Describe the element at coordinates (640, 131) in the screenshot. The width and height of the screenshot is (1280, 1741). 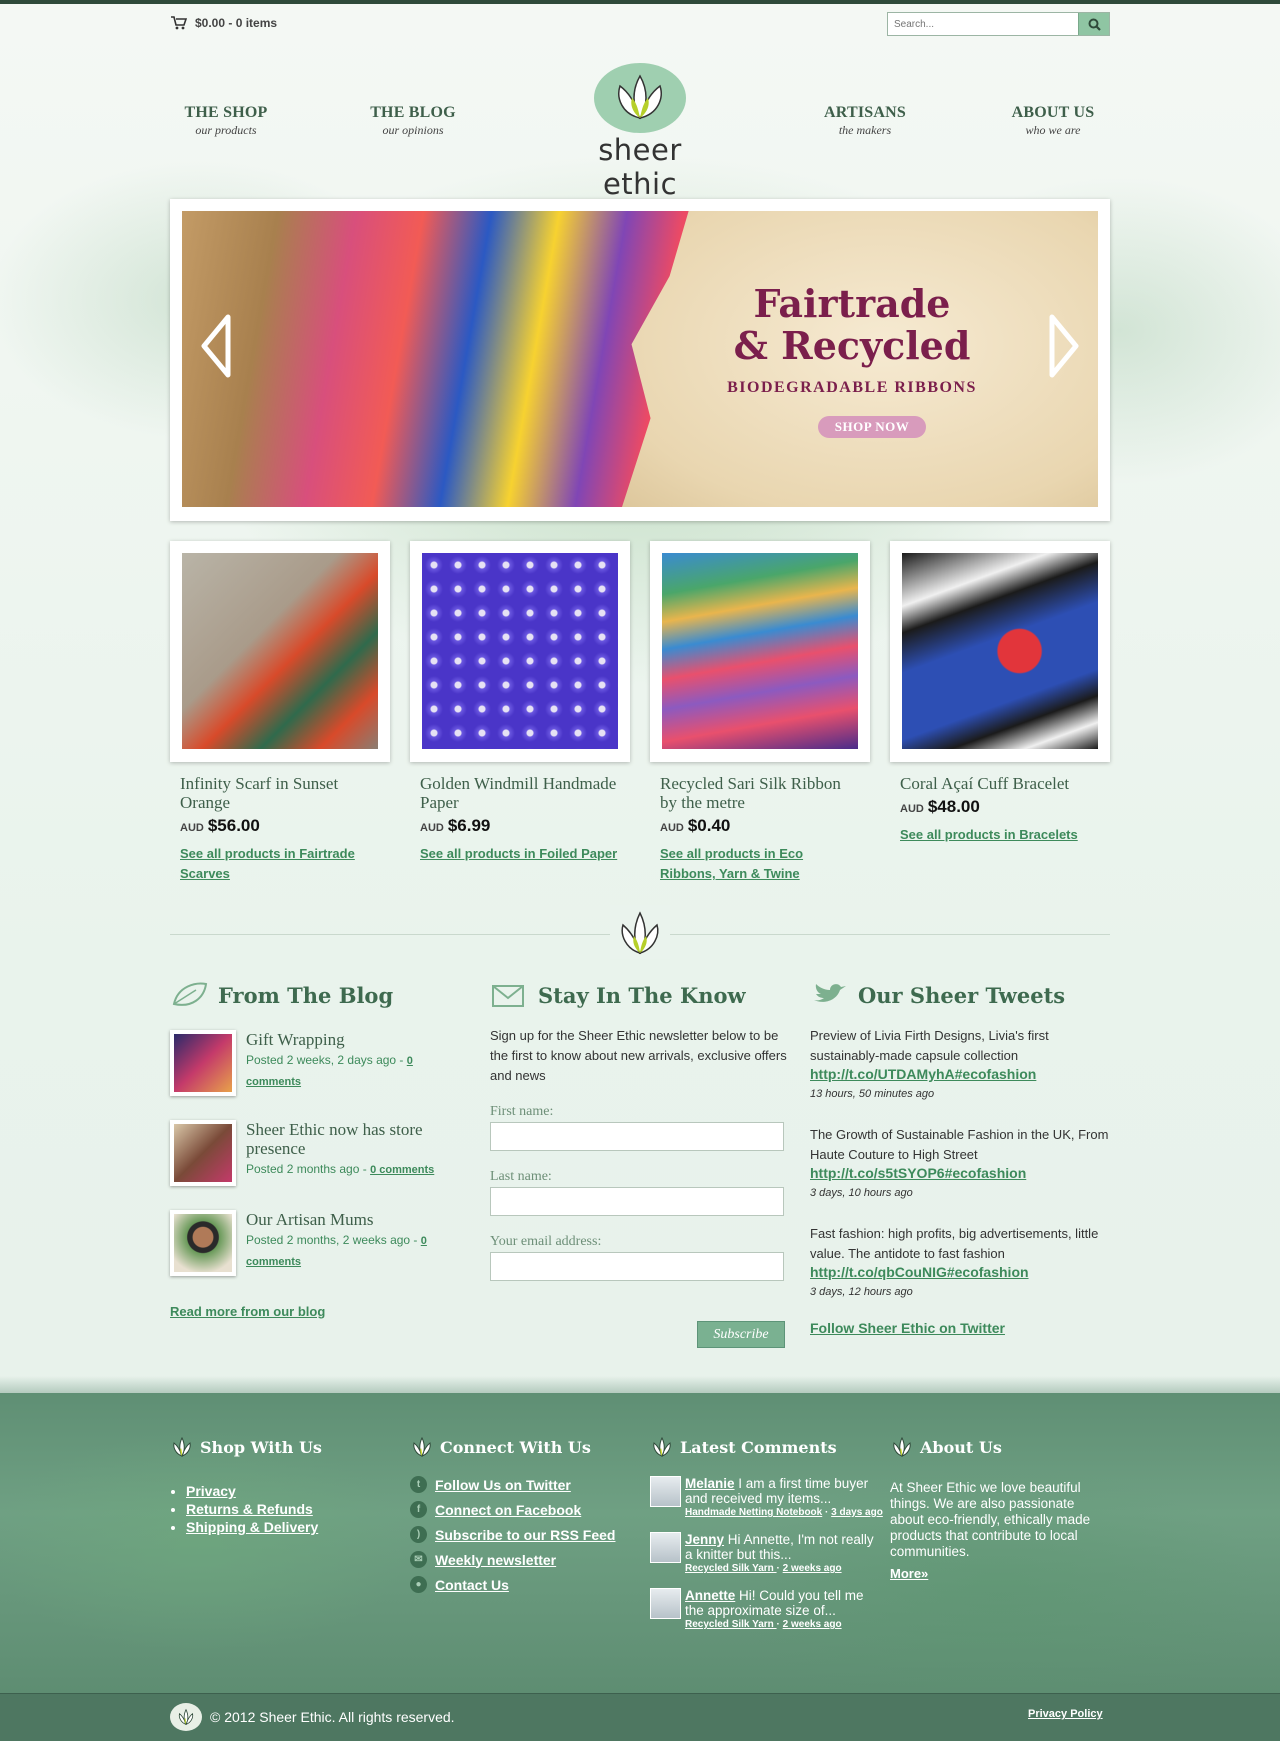
I see `site-logo: sheer ethic` at that location.